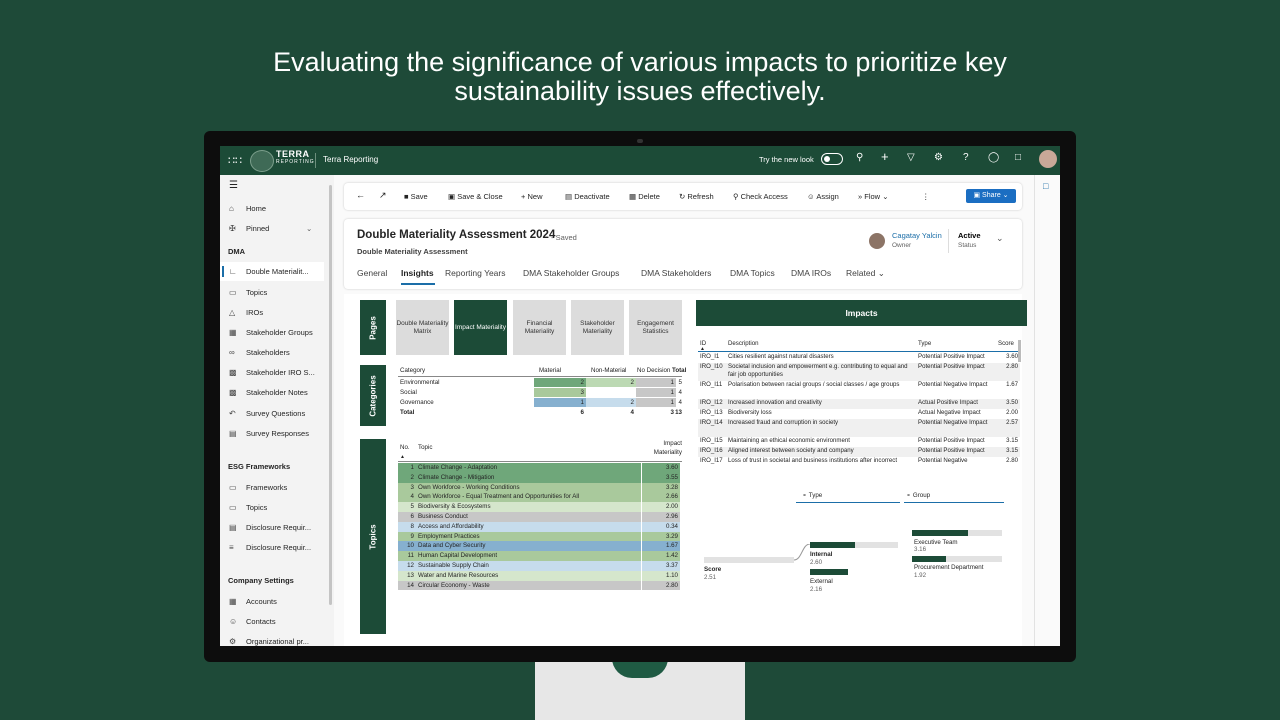  I want to click on tab-dma-stakeholder-groups: DMA Stakeholder Groups, so click(571, 273).